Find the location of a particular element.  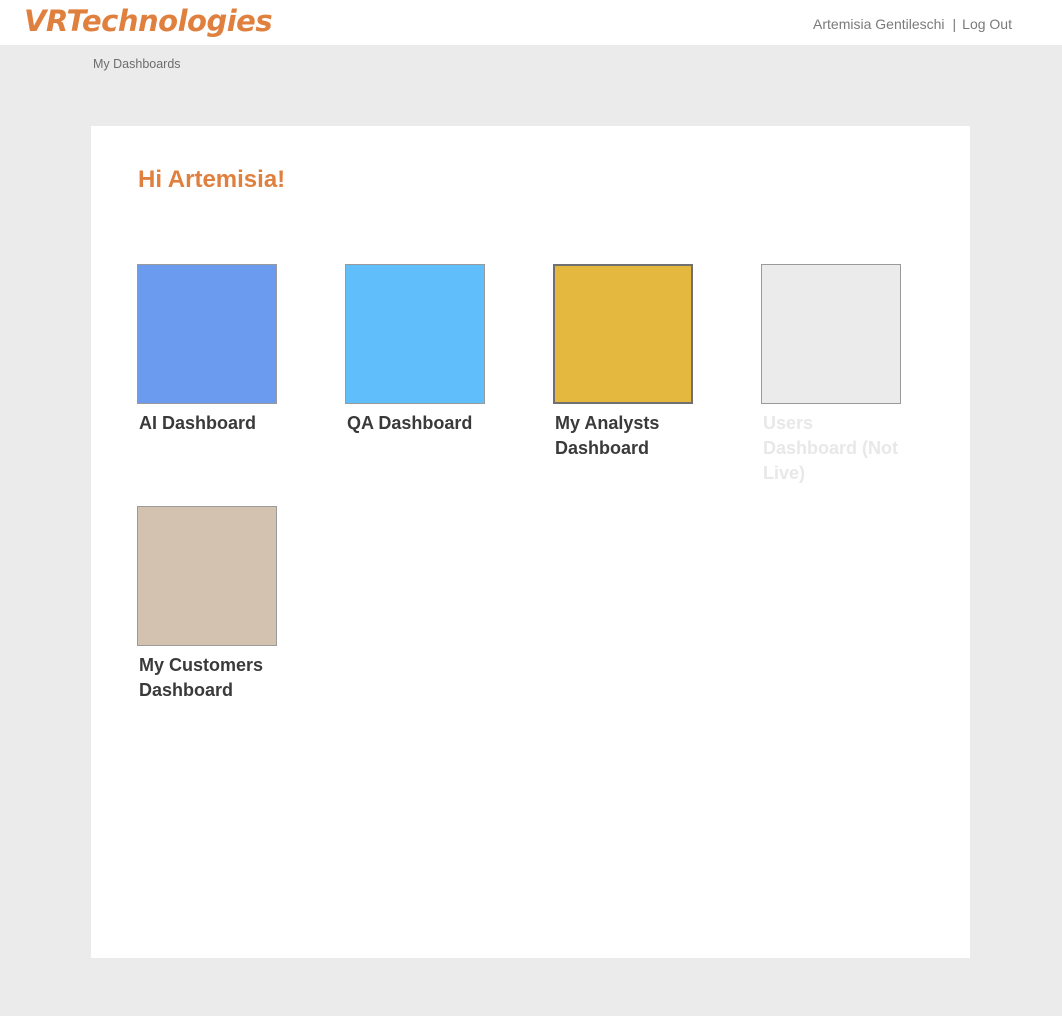

dashboard-tile-my-customers: My Customers Dashboard is located at coordinates (217, 604).